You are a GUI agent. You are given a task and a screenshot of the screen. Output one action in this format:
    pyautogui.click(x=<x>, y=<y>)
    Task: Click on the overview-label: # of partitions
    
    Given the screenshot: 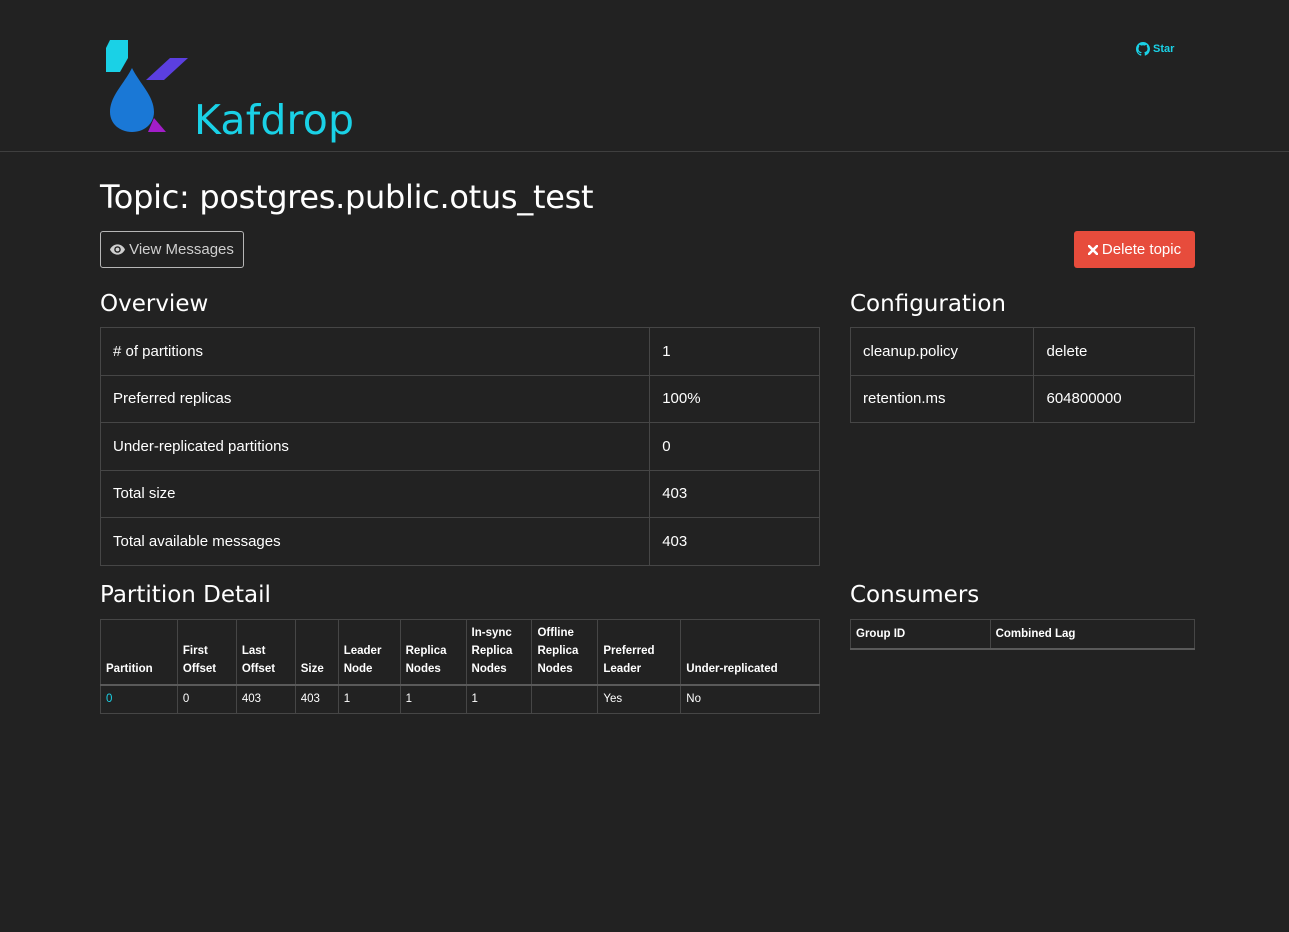 What is the action you would take?
    pyautogui.click(x=375, y=351)
    